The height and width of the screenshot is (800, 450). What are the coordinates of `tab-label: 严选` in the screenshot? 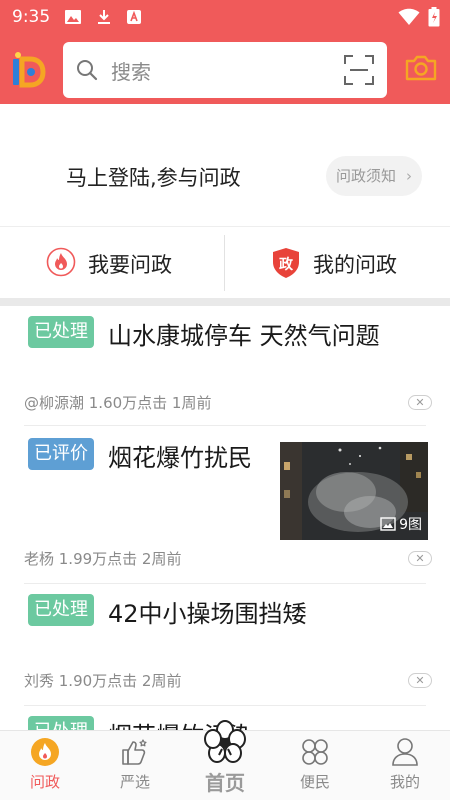 It's located at (134, 782).